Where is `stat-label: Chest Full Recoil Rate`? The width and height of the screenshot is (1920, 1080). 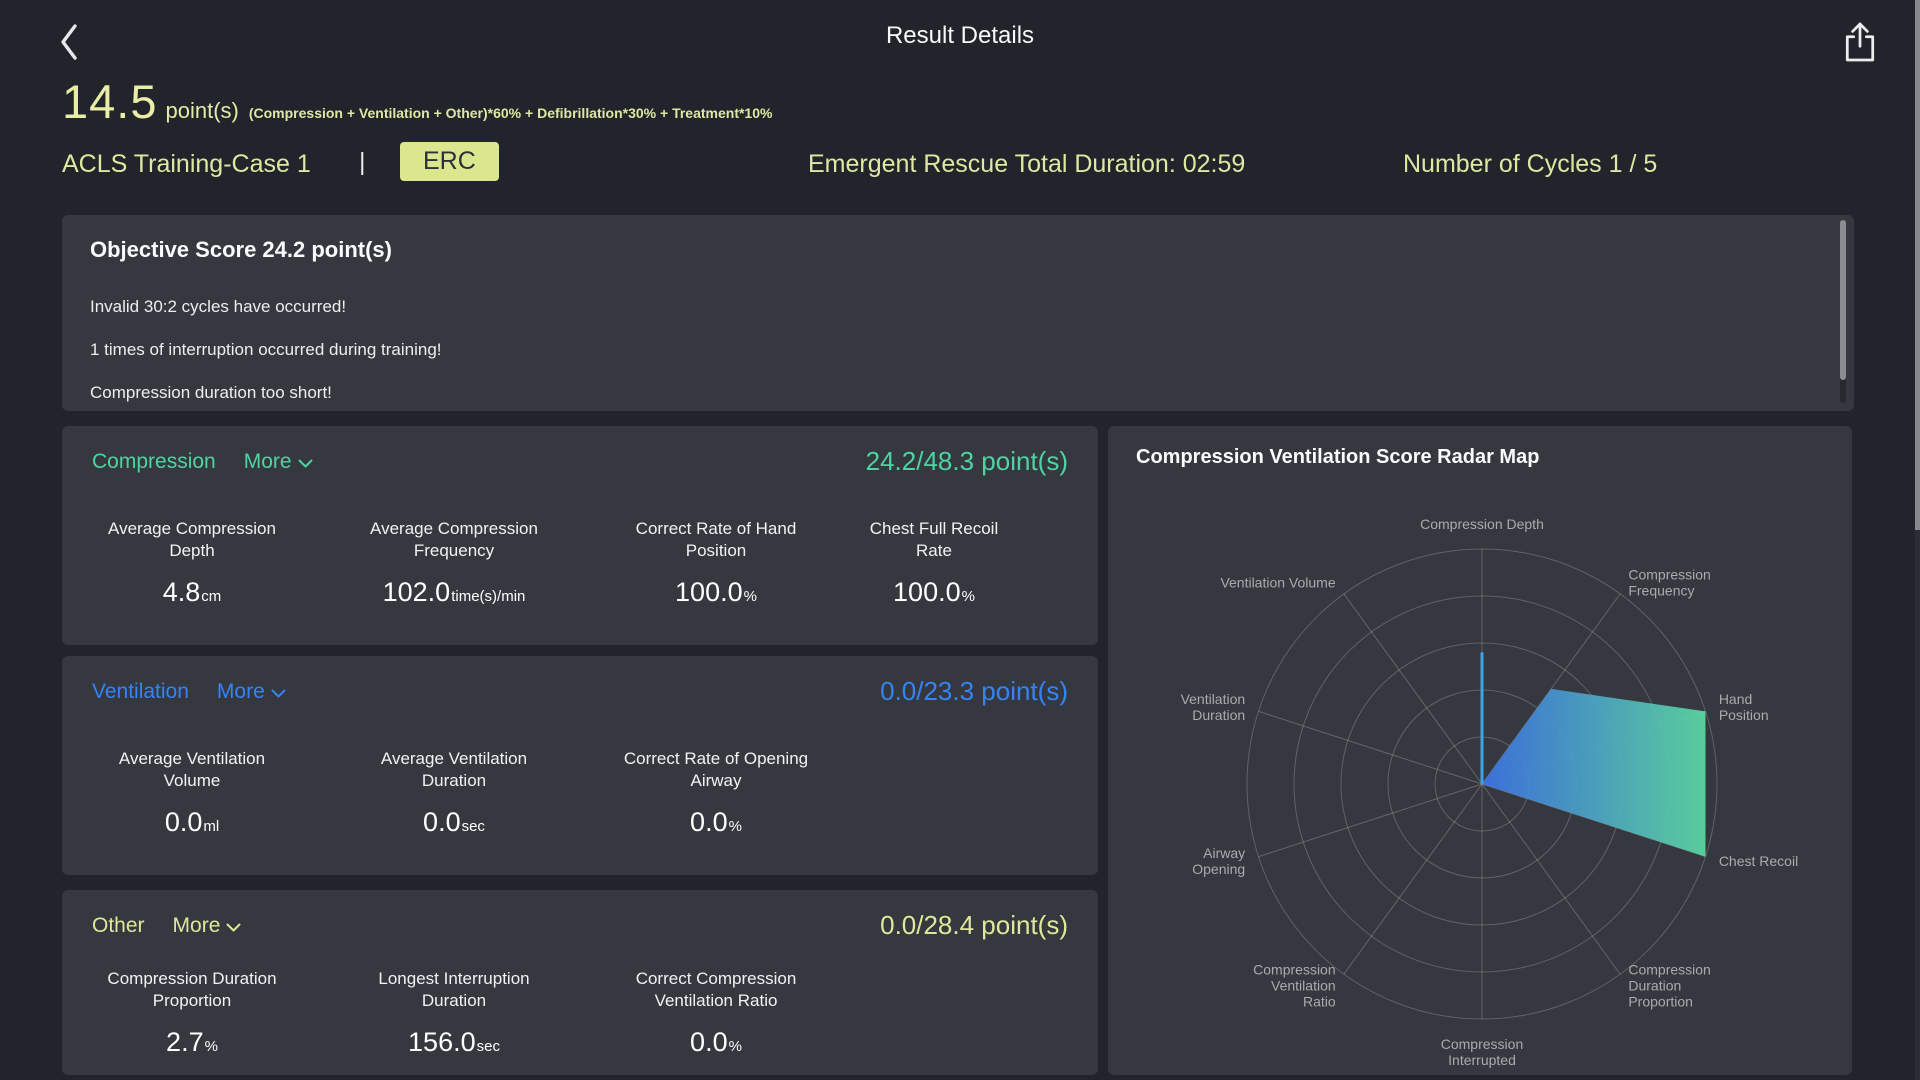
stat-label: Chest Full Recoil Rate is located at coordinates (934, 539).